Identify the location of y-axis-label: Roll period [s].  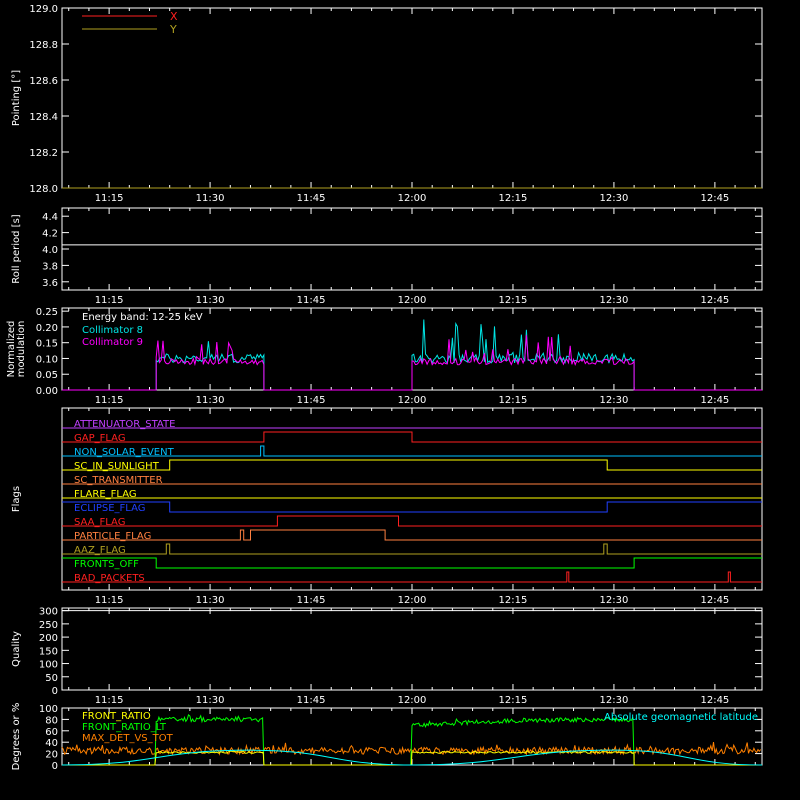
(16, 248).